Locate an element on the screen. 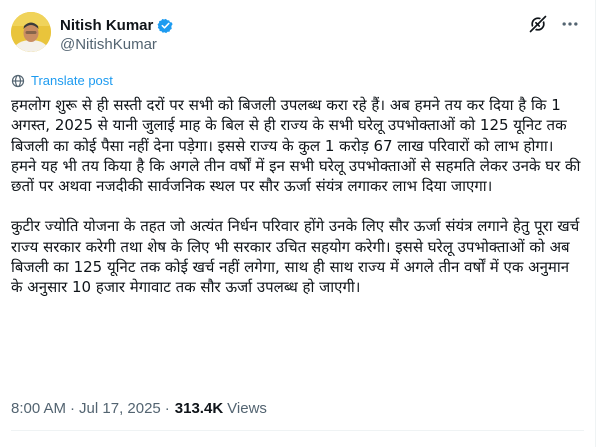 This screenshot has height=447, width=609. globe-icon is located at coordinates (18, 80).